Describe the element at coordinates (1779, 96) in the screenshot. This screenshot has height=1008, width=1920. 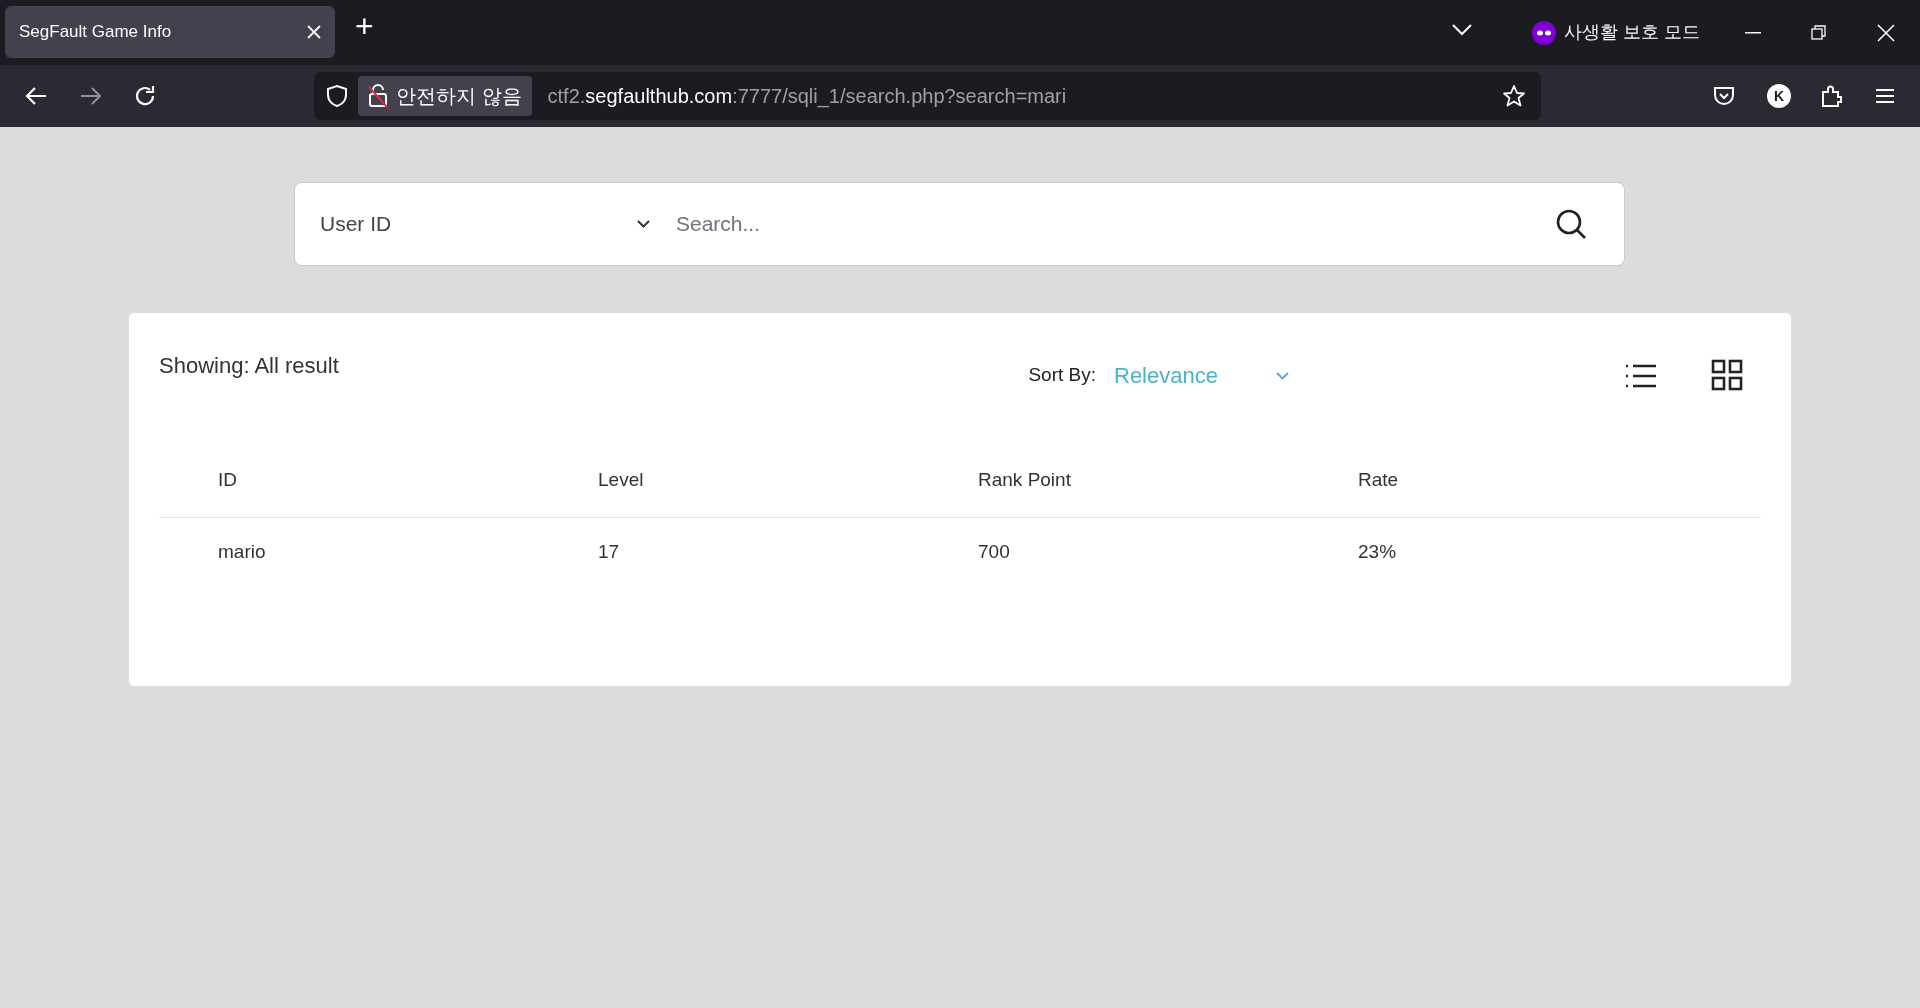
I see `account-avatar: K` at that location.